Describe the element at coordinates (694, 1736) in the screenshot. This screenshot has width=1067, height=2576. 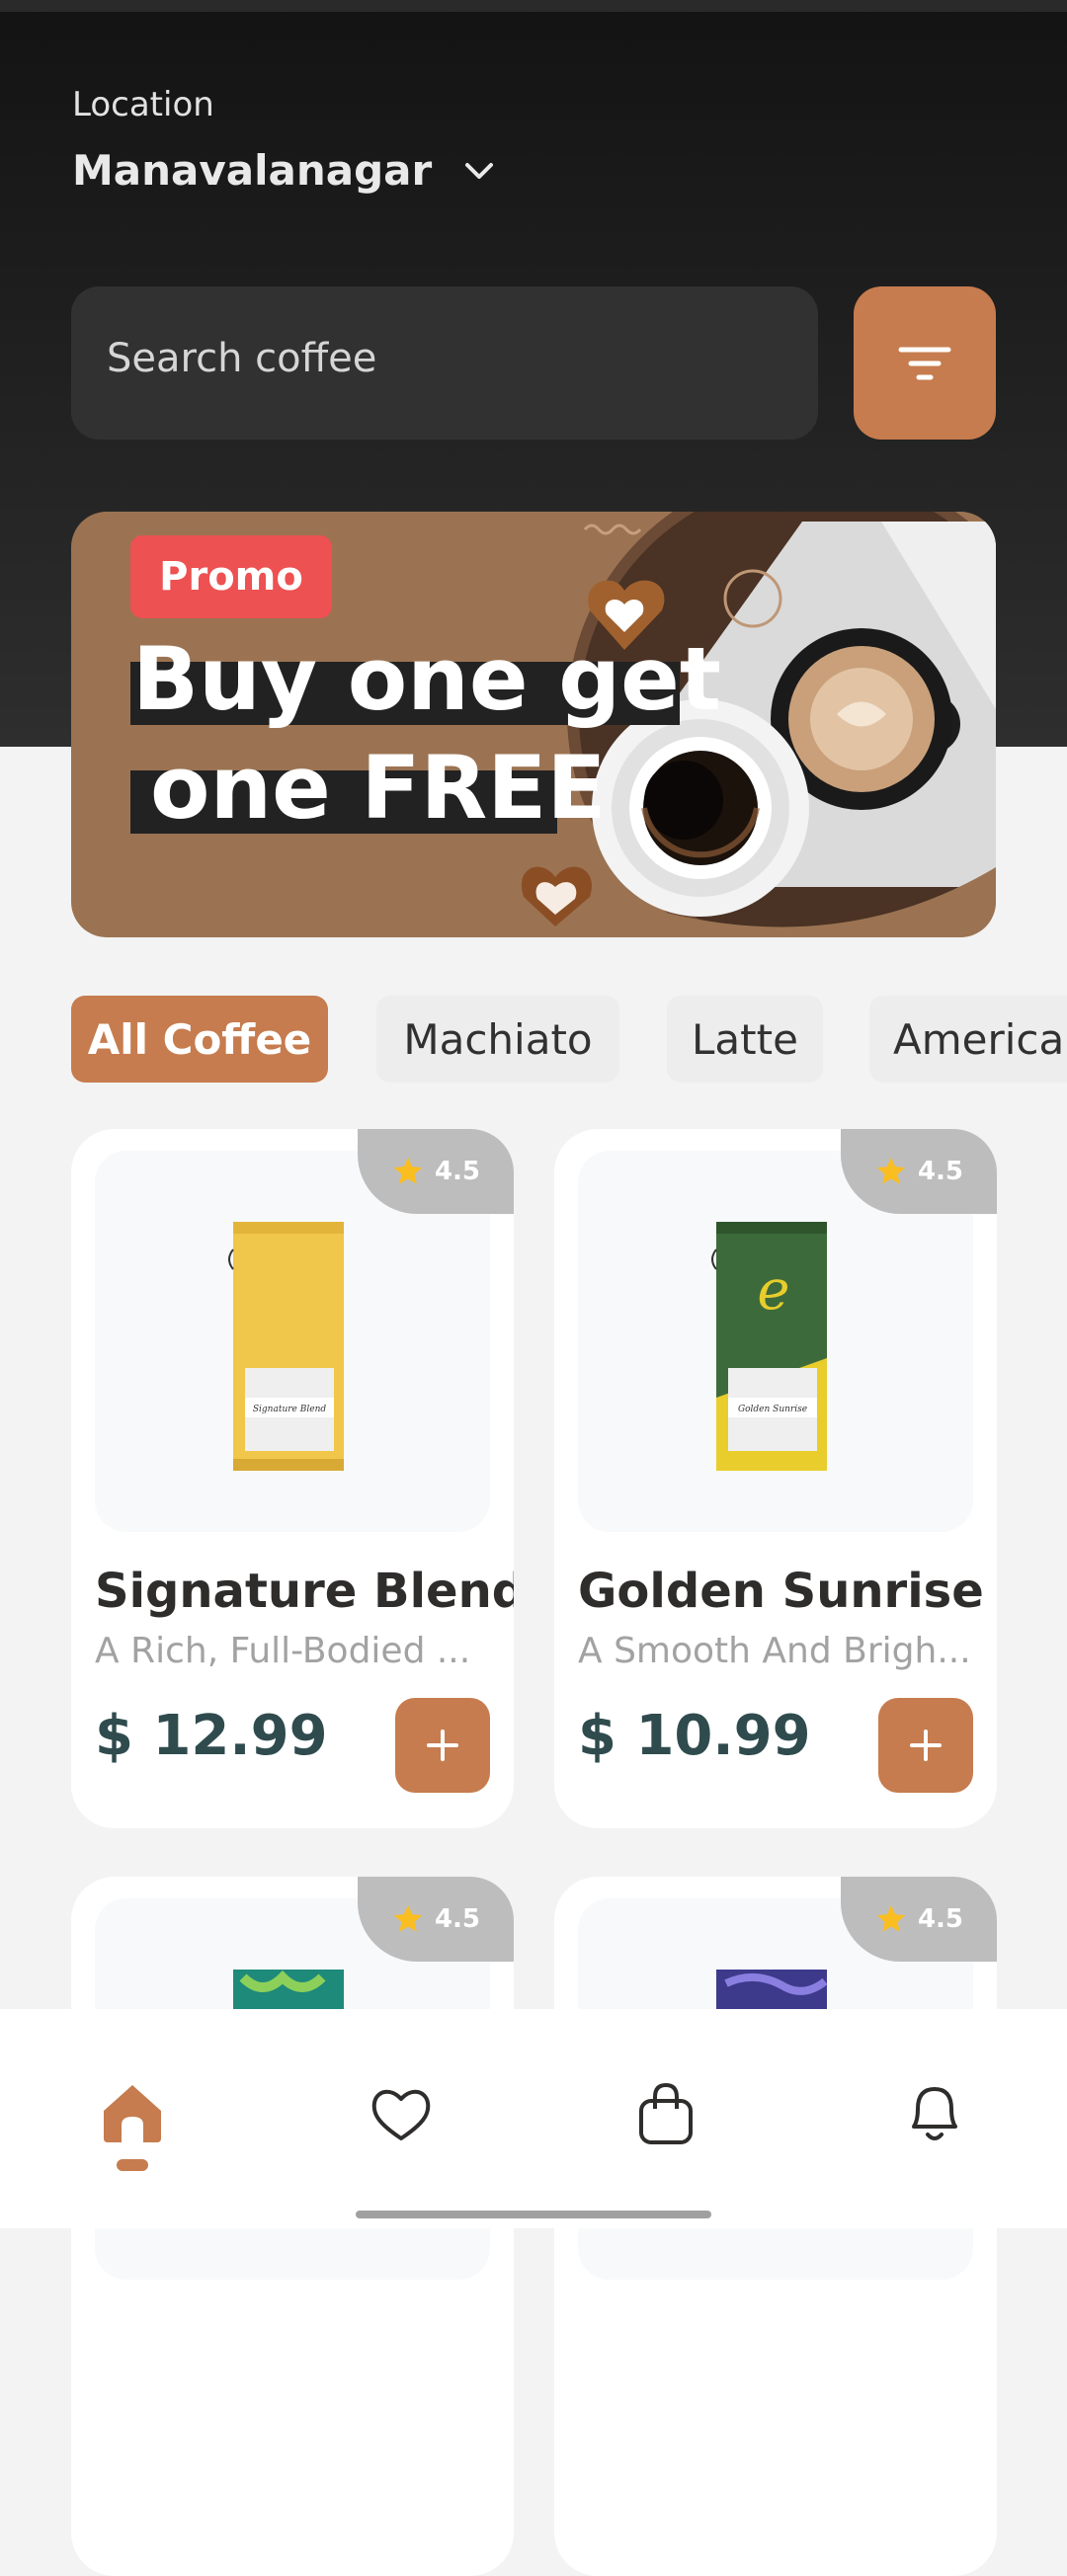
I see `product-price: $ 10.99` at that location.